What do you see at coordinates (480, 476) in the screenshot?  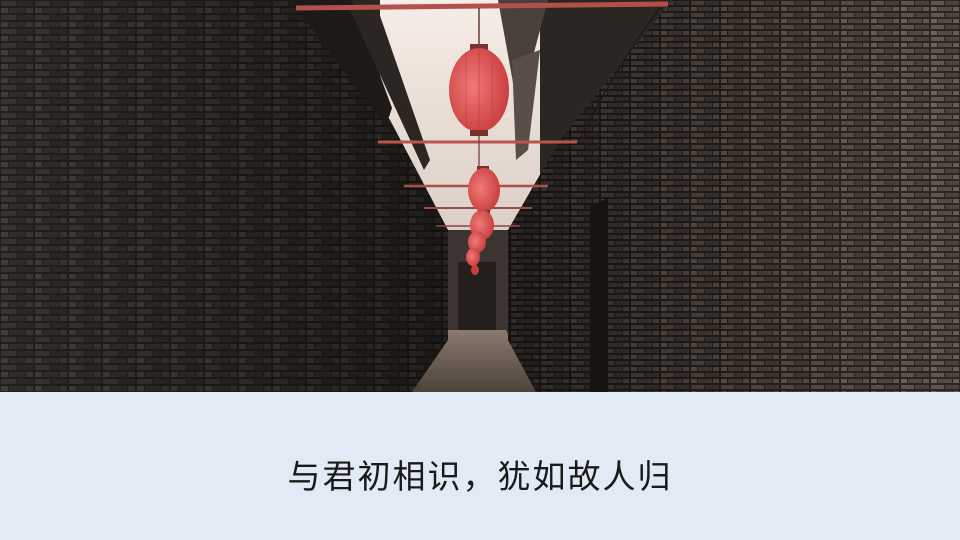 I see `caption-text: 与君初相识，犹如故人归` at bounding box center [480, 476].